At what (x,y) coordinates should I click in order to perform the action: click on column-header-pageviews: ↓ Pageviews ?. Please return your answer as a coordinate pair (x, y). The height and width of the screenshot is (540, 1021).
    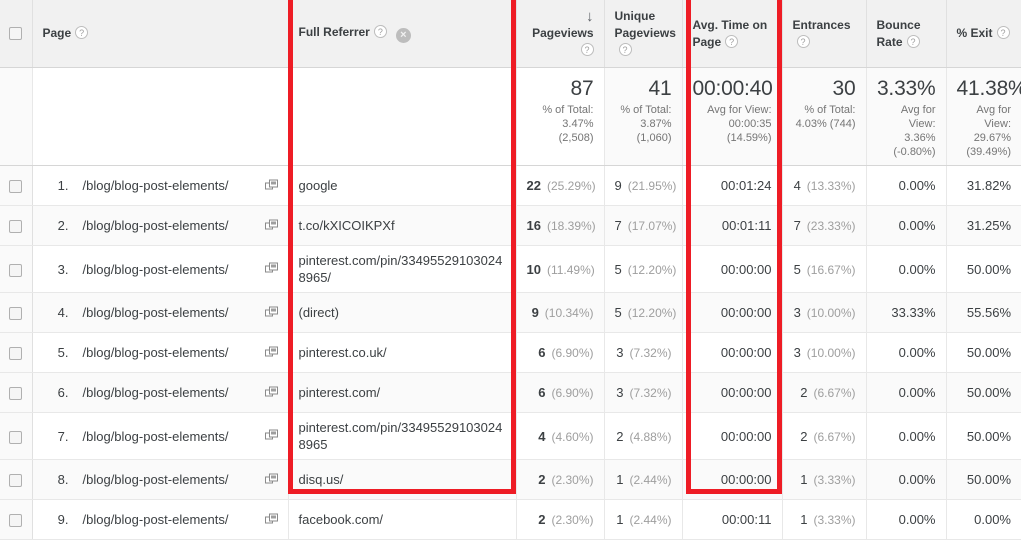
    Looking at the image, I should click on (560, 34).